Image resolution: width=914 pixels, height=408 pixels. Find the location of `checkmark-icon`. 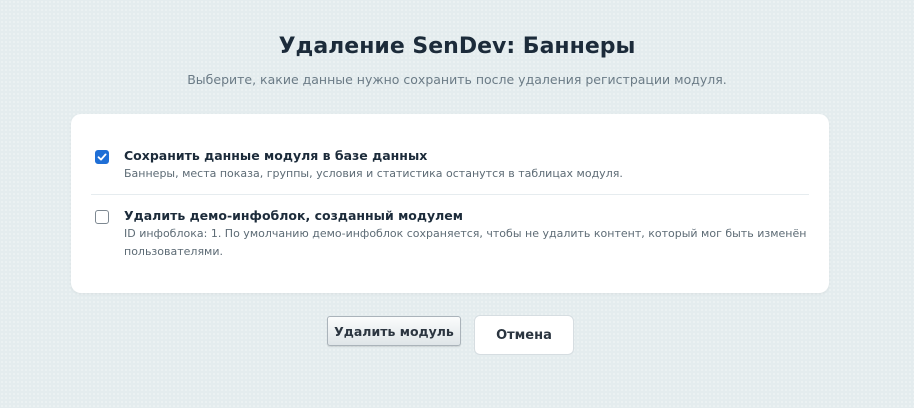

checkmark-icon is located at coordinates (102, 157).